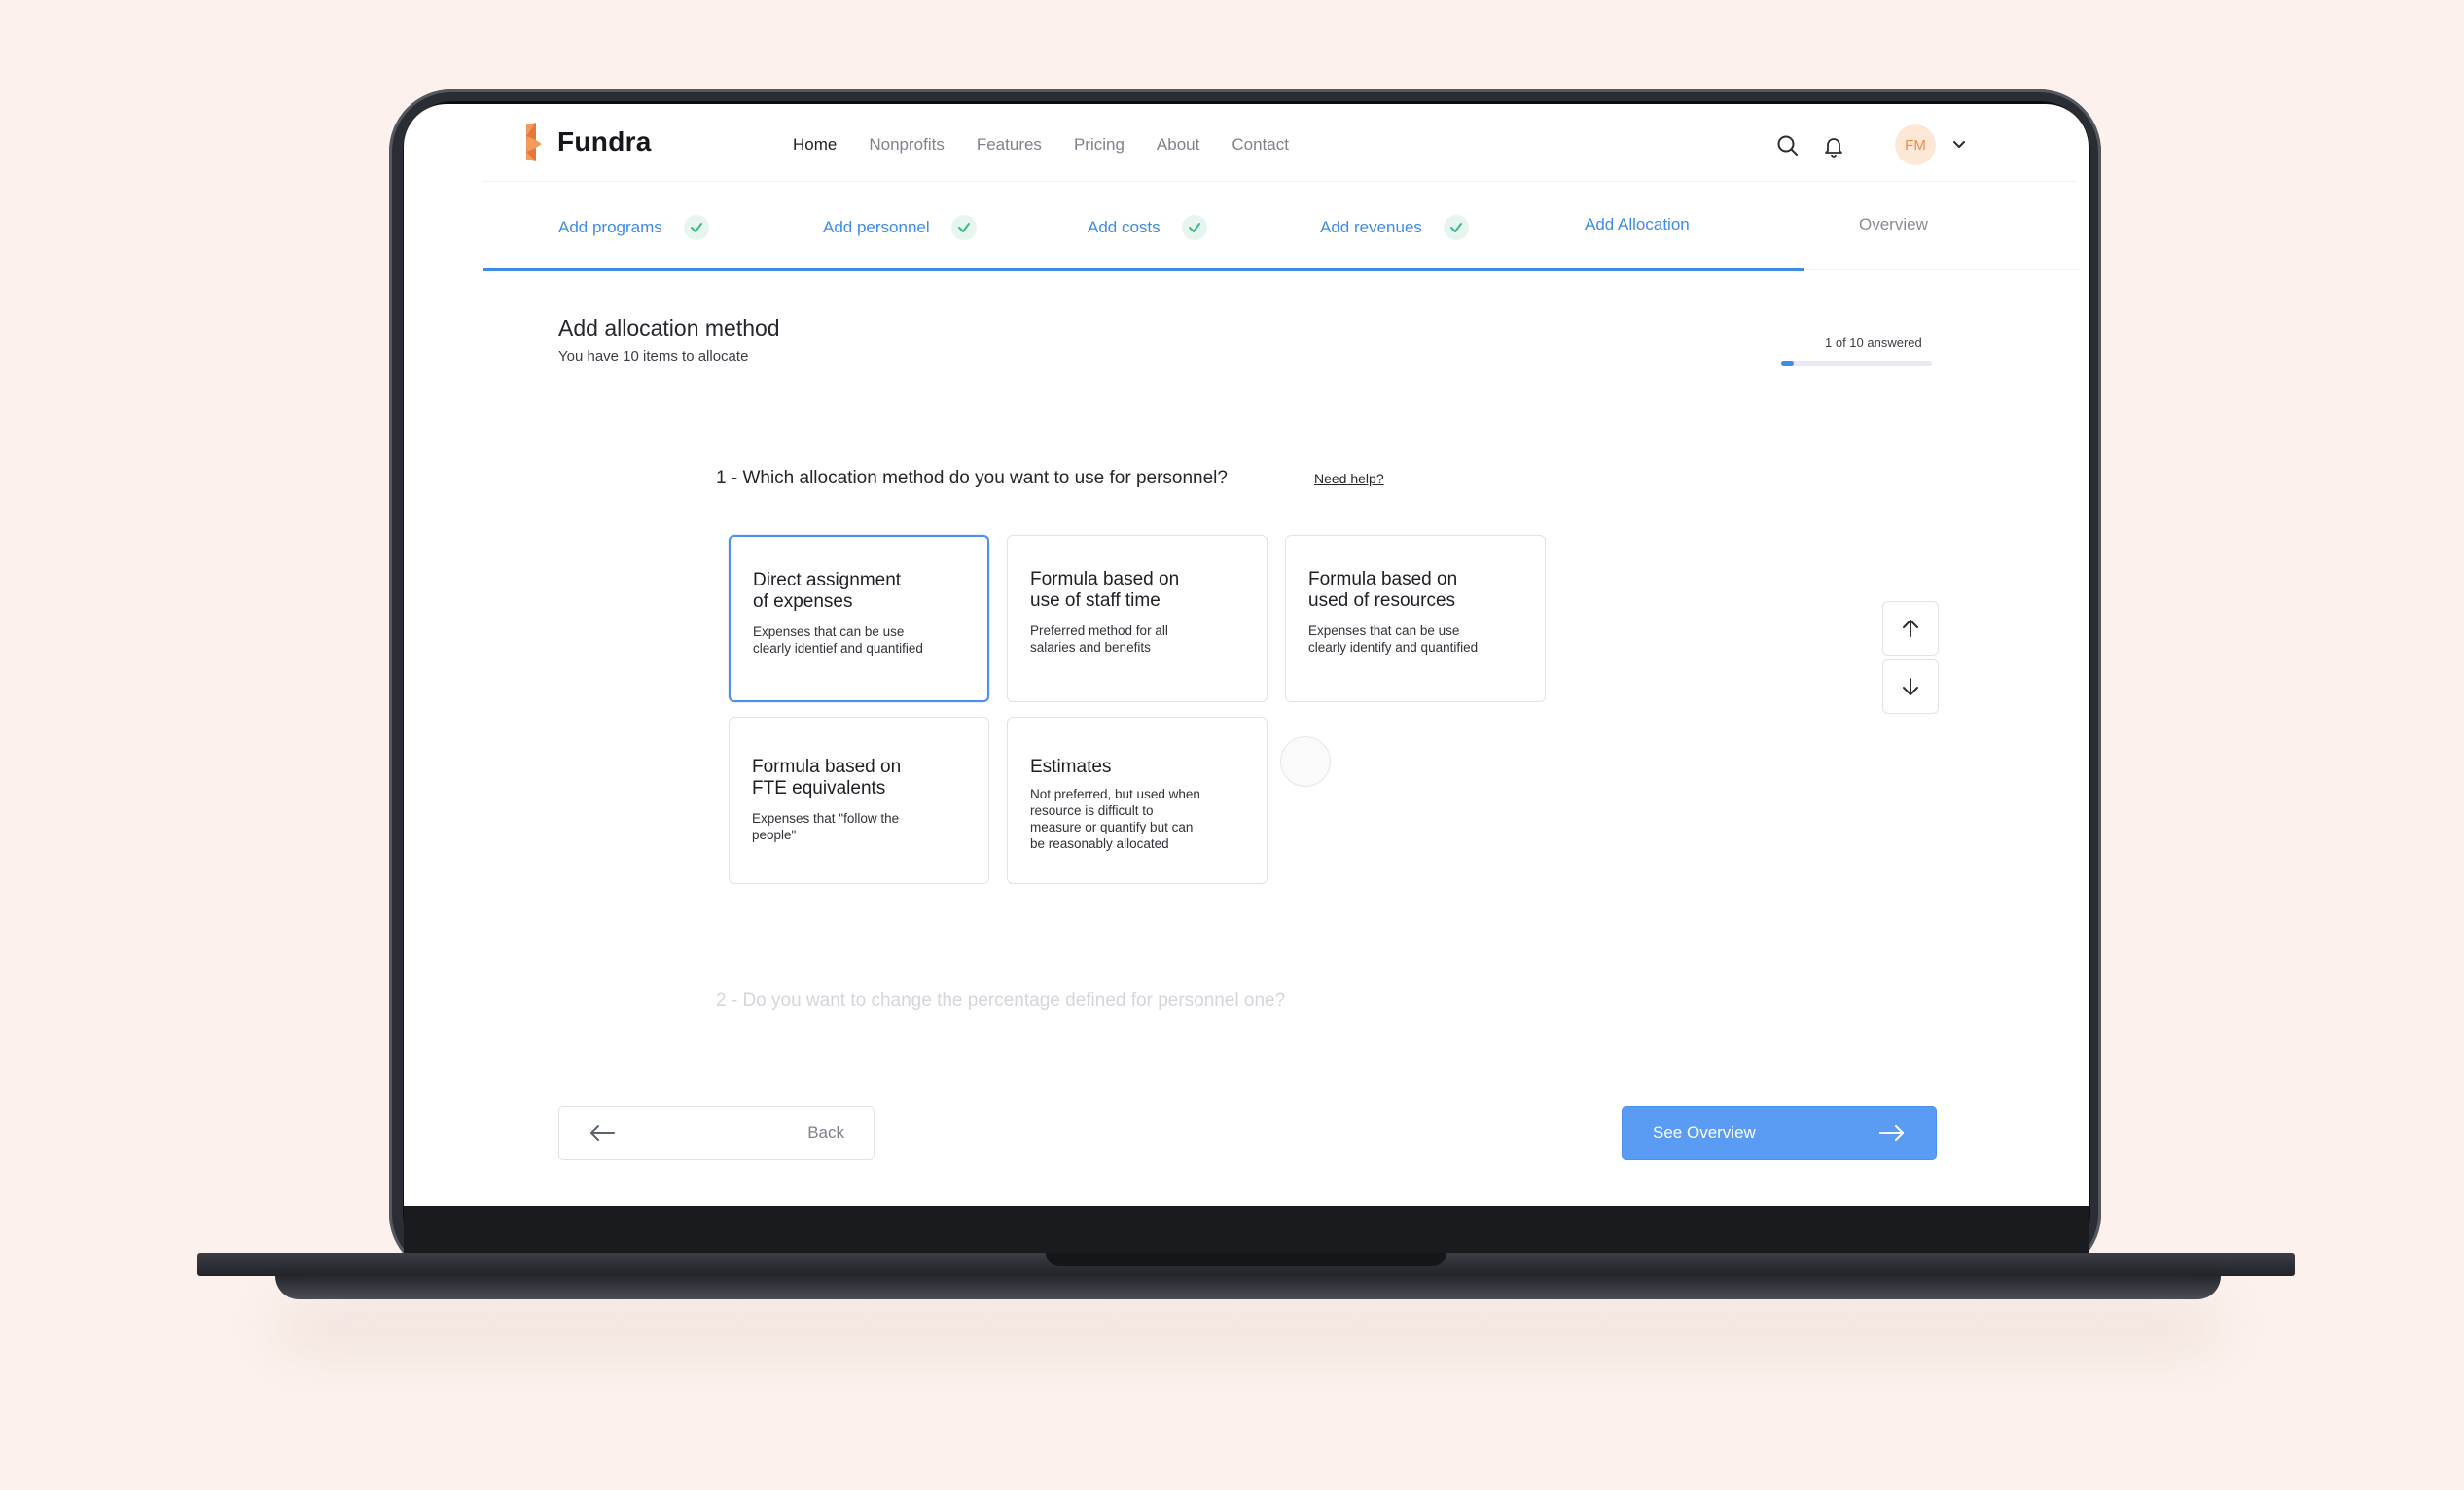 The width and height of the screenshot is (2464, 1490). Describe the element at coordinates (859, 591) in the screenshot. I see `option-title: Direct assignment of expenses` at that location.